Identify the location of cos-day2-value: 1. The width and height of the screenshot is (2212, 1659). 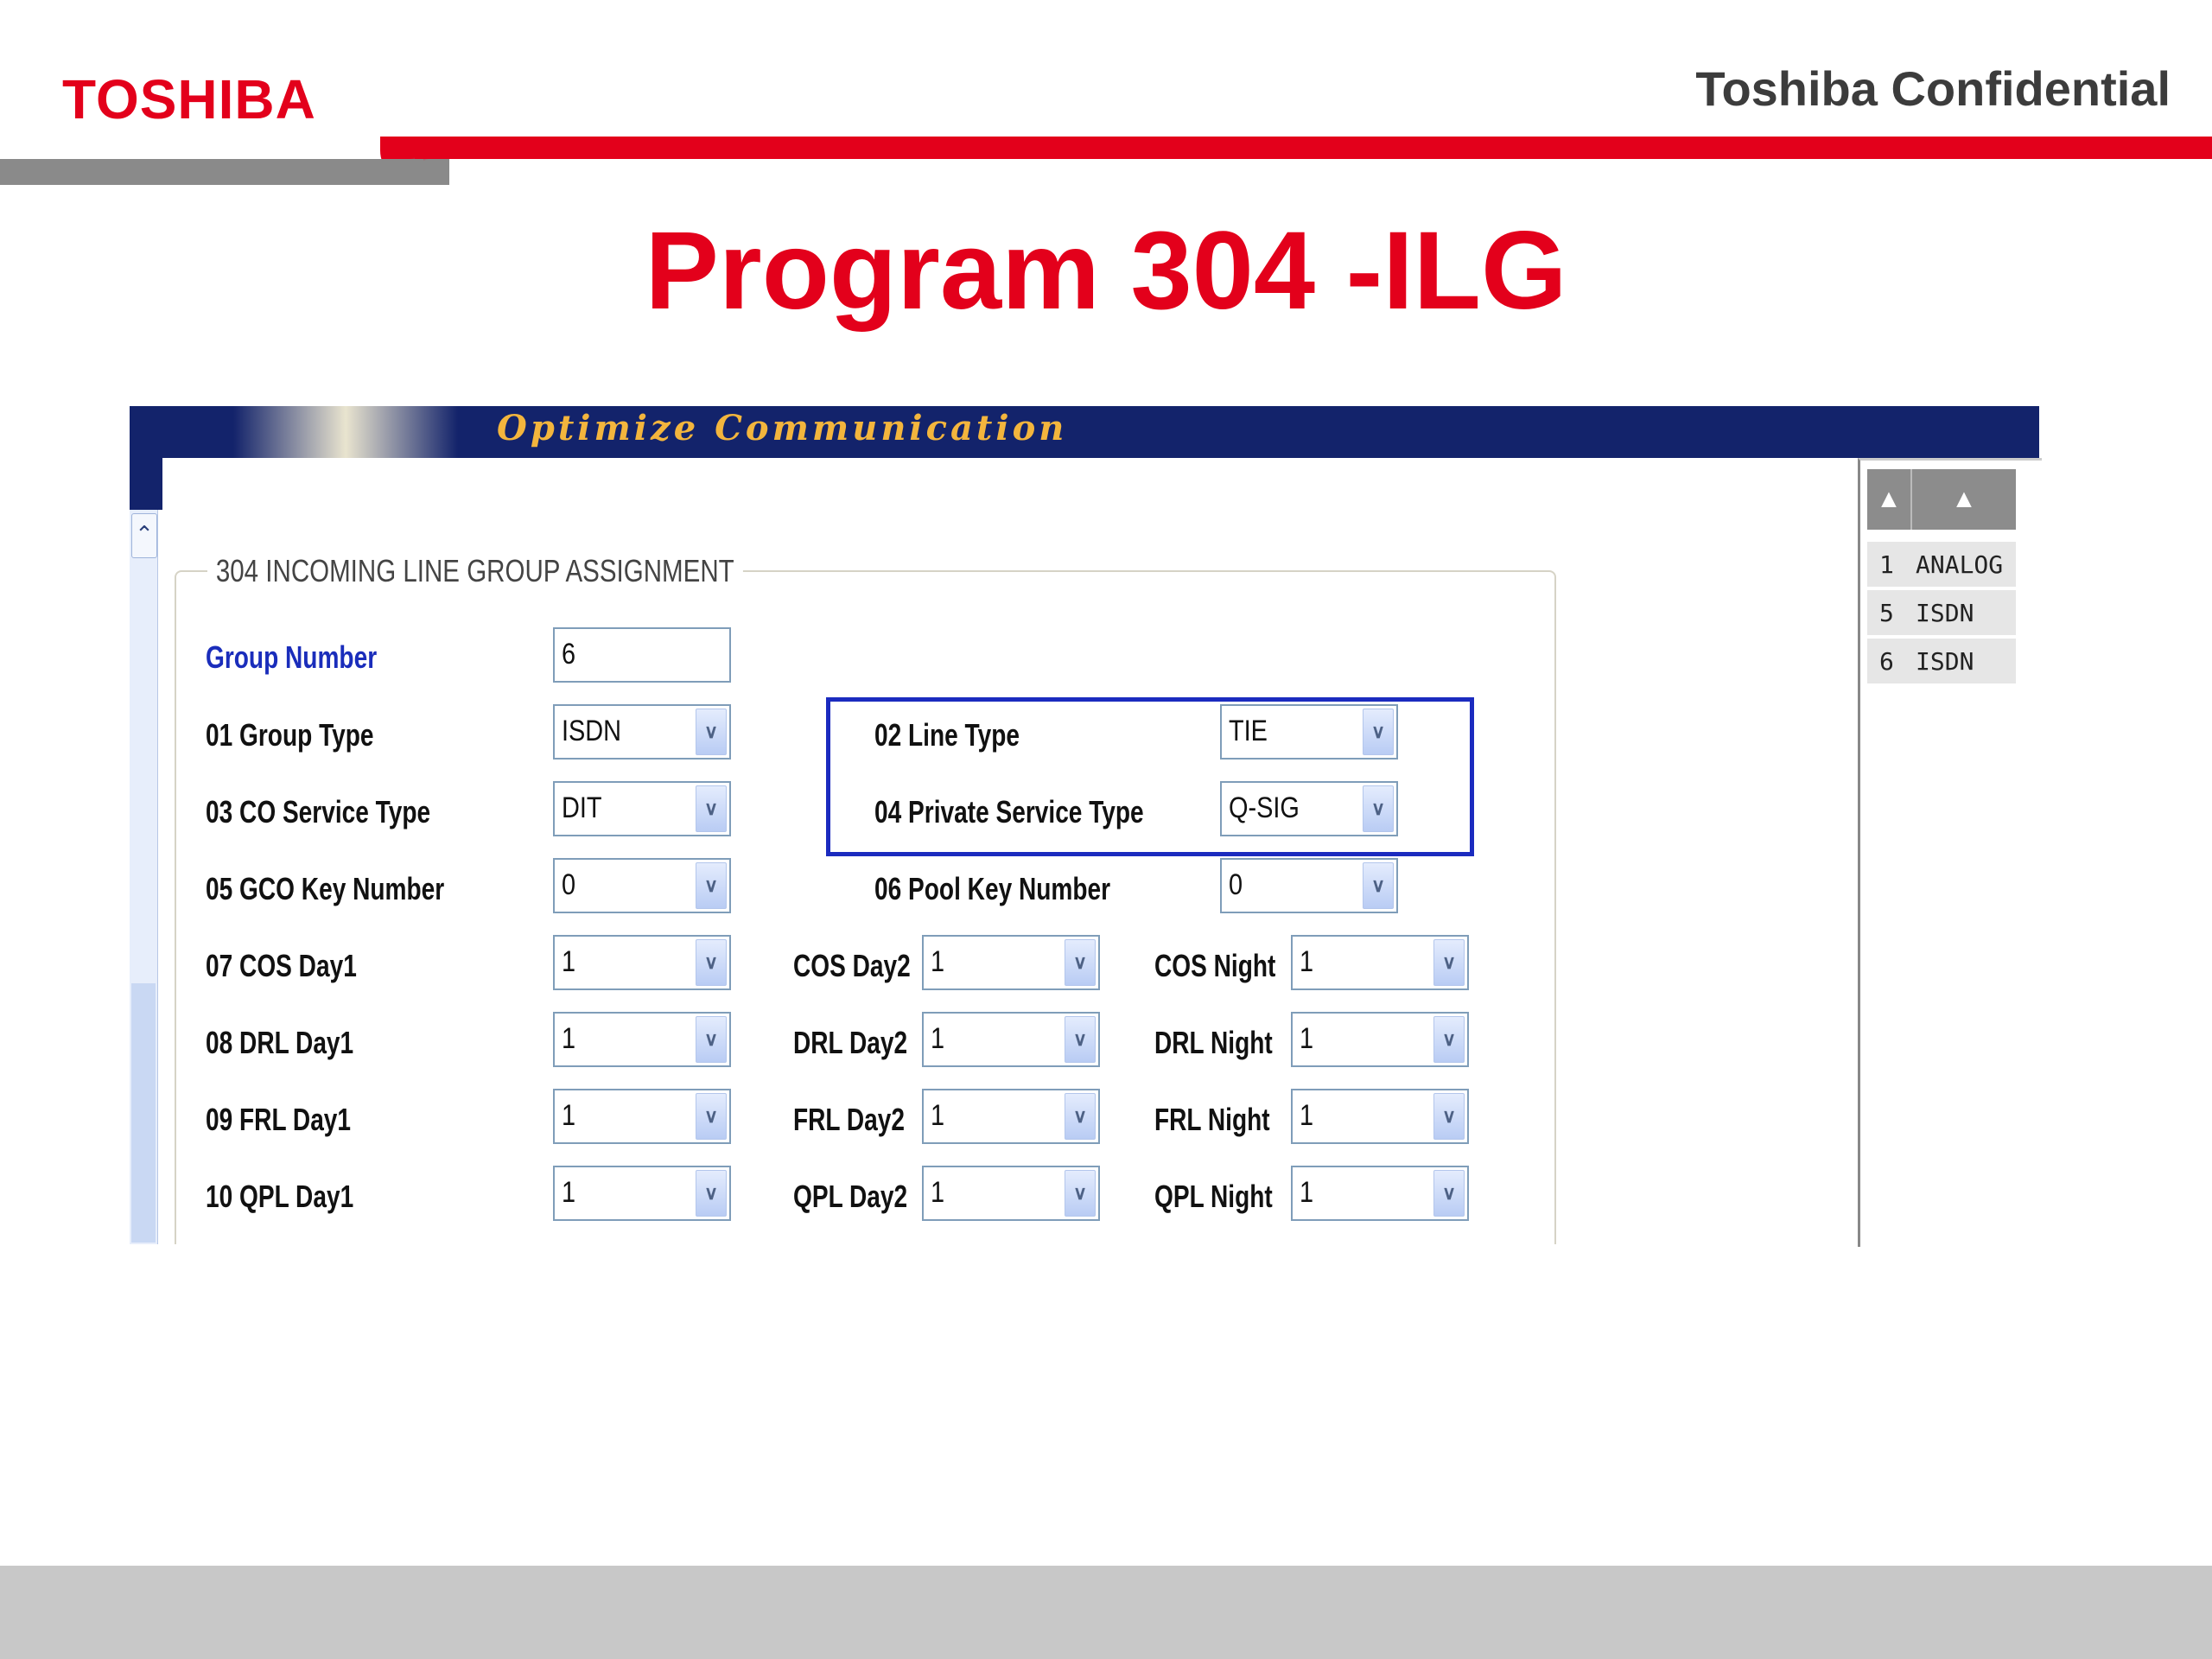
(938, 961).